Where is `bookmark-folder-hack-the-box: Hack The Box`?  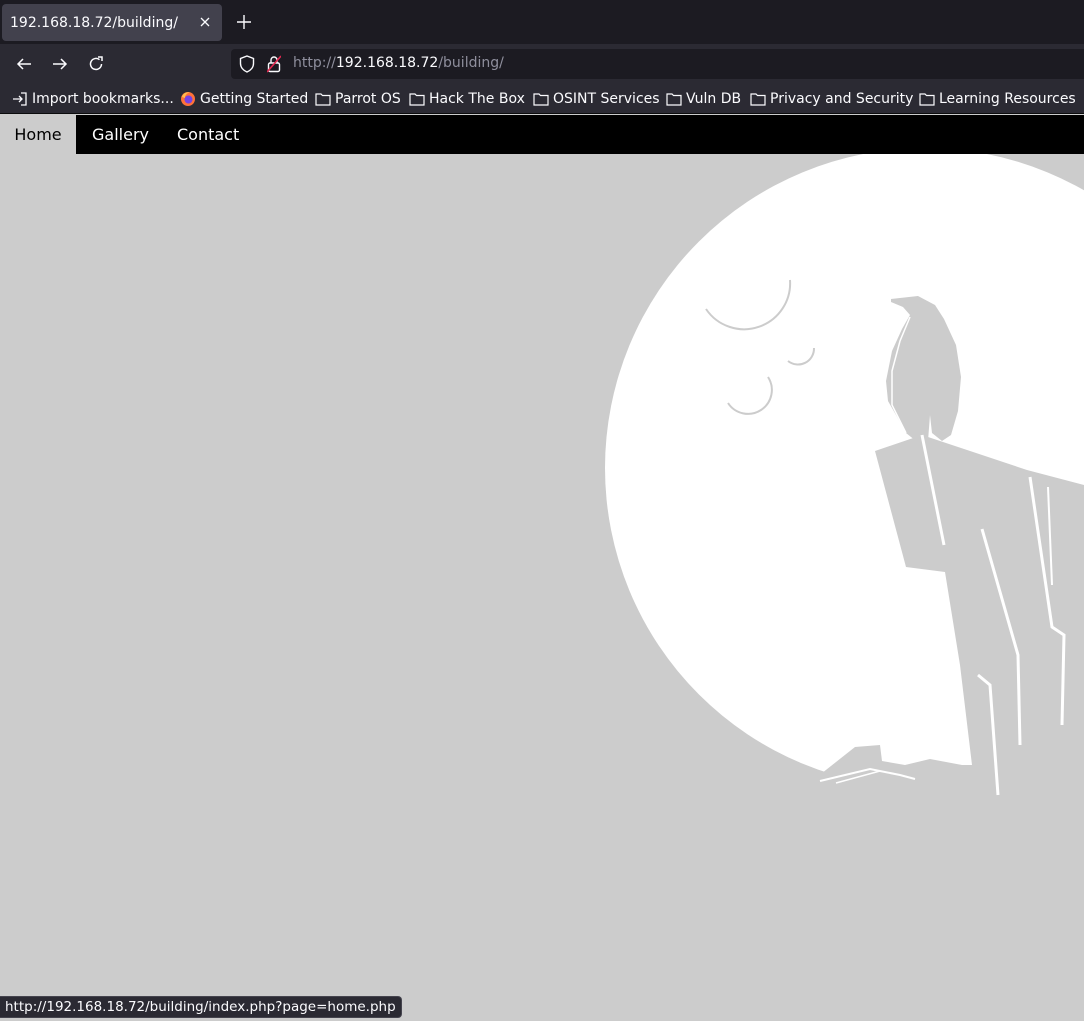 bookmark-folder-hack-the-box: Hack The Box is located at coordinates (467, 99).